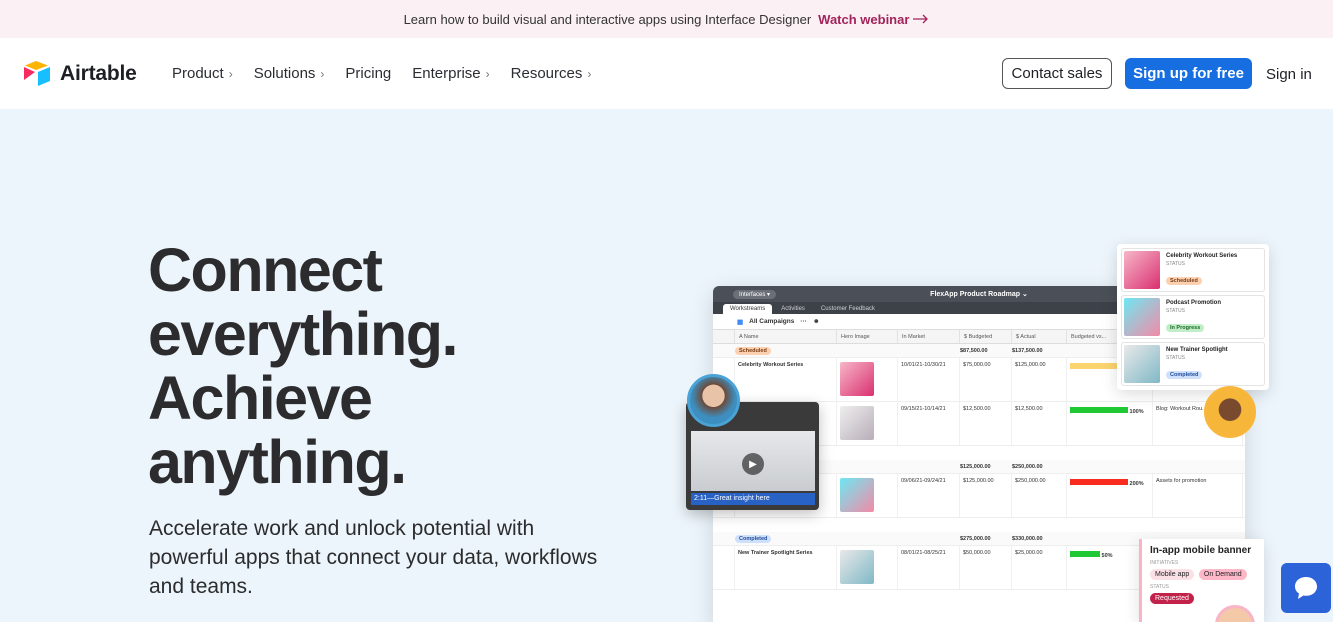 The height and width of the screenshot is (622, 1333). I want to click on col-check, so click(724, 336).